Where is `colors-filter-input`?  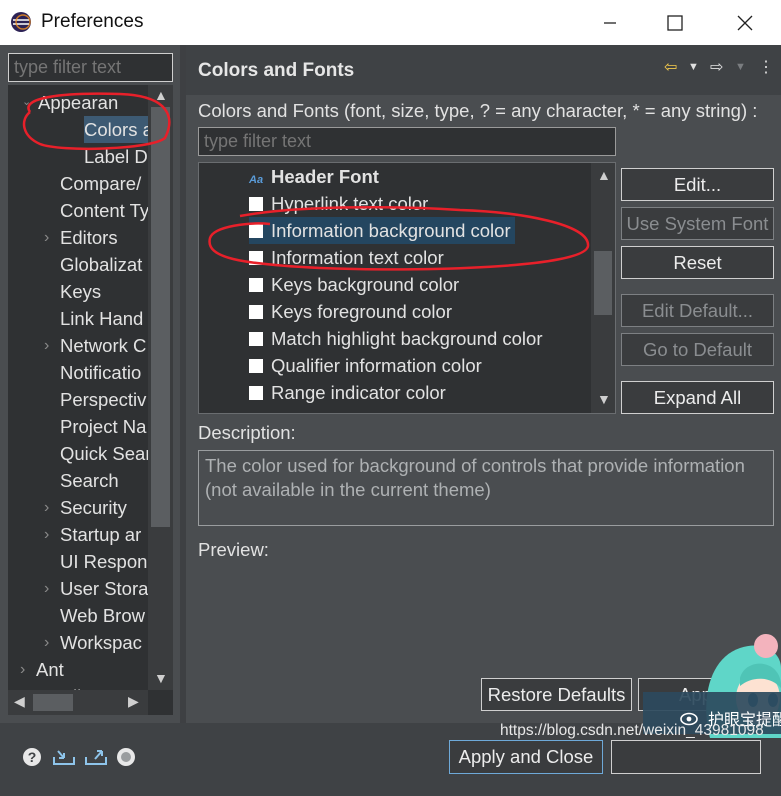 colors-filter-input is located at coordinates (407, 141).